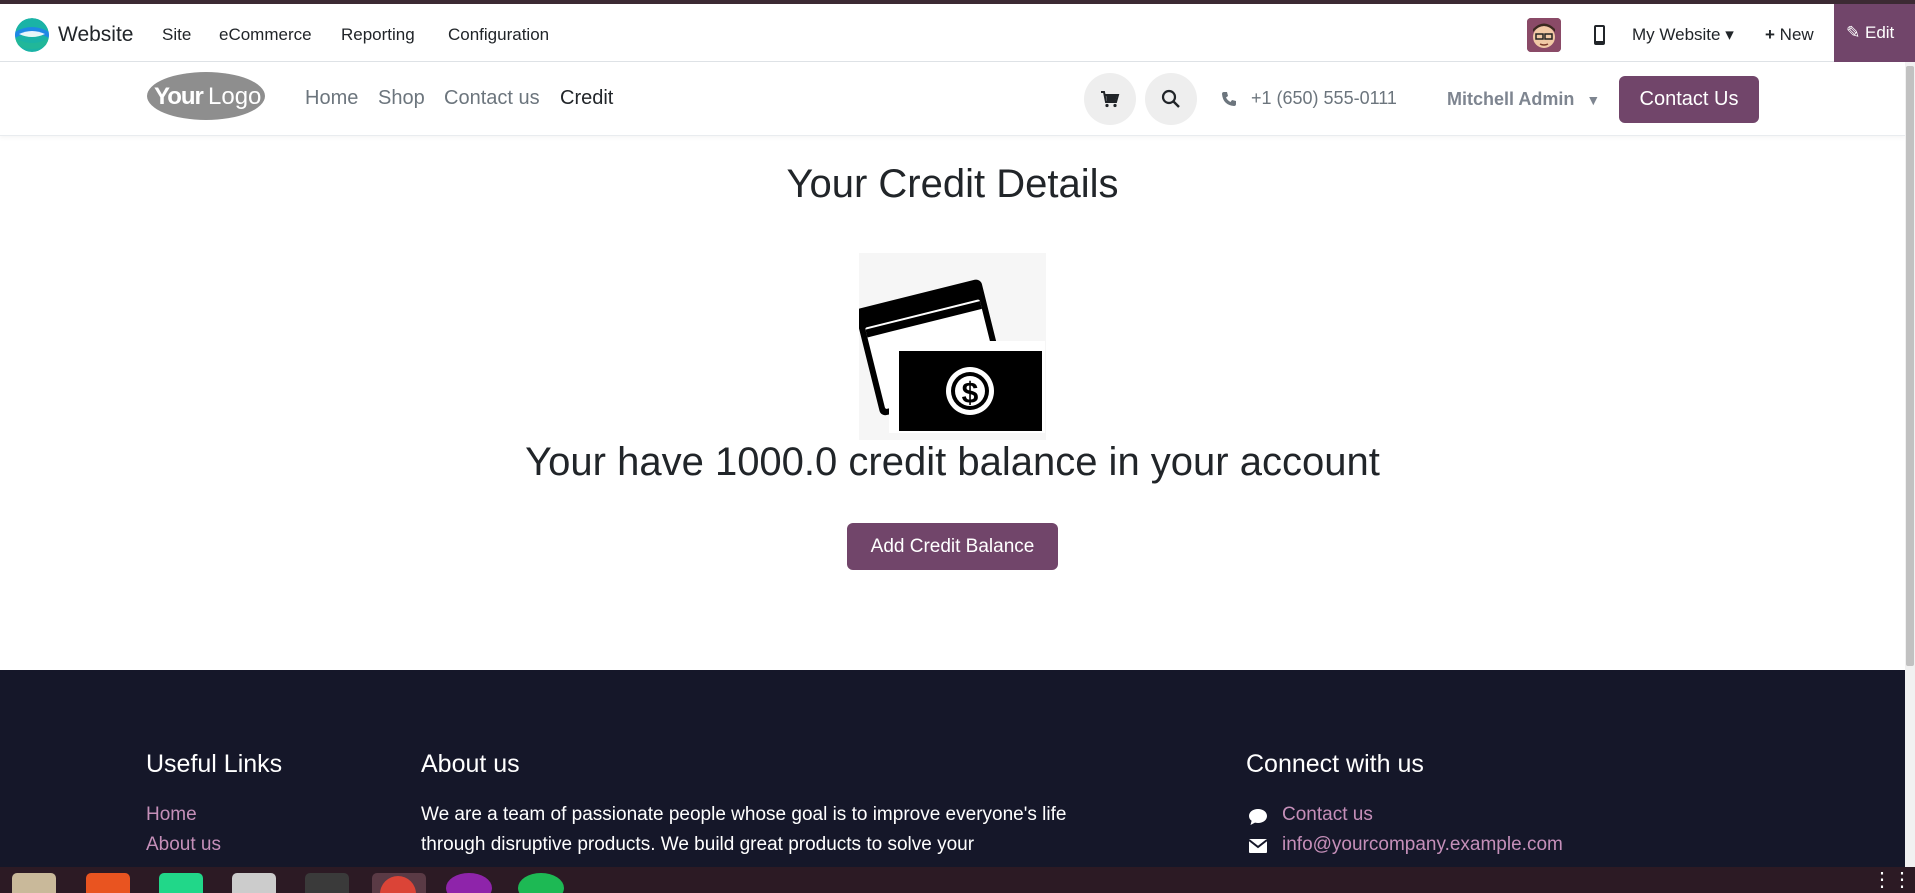 The height and width of the screenshot is (893, 1915). What do you see at coordinates (265, 35) in the screenshot?
I see `menu-ecommerce: eCommerce` at bounding box center [265, 35].